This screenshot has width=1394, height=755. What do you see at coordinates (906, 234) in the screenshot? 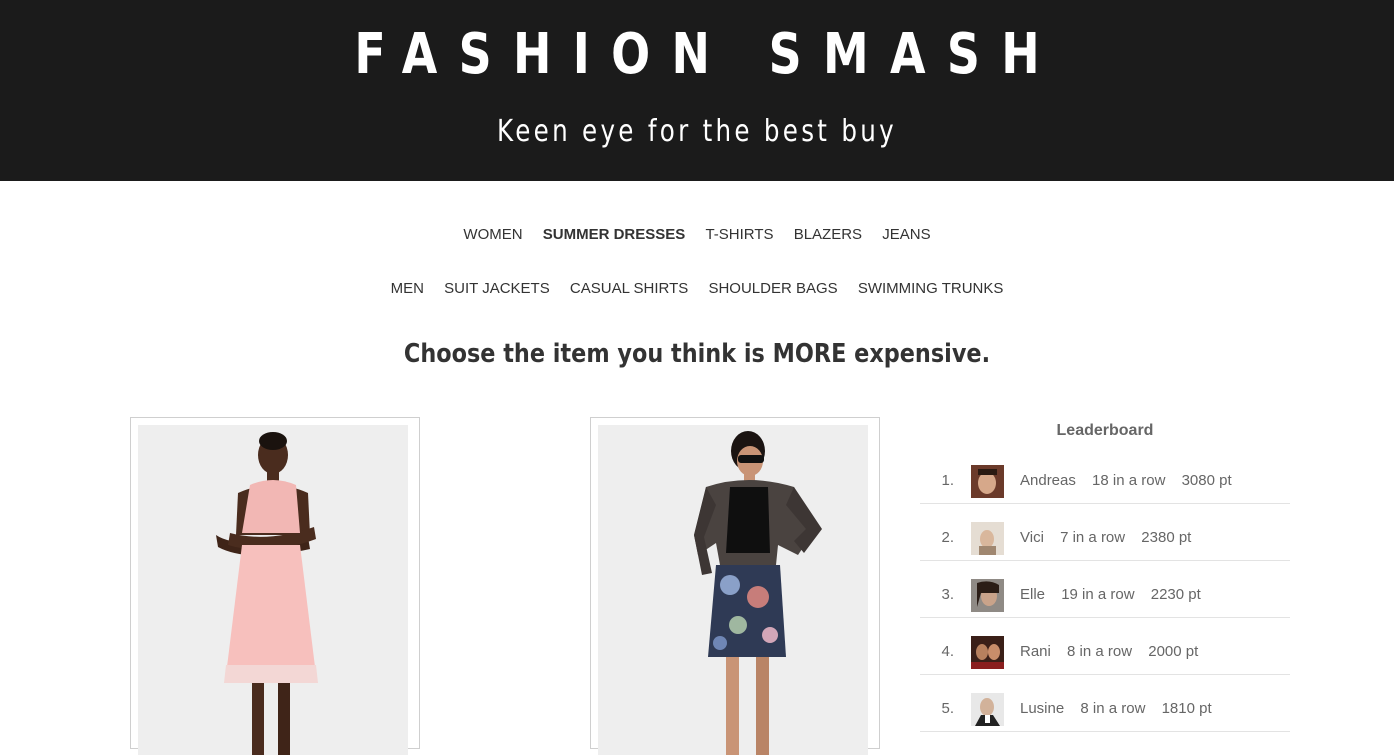
I see `nav-item-jeans: JEANS` at bounding box center [906, 234].